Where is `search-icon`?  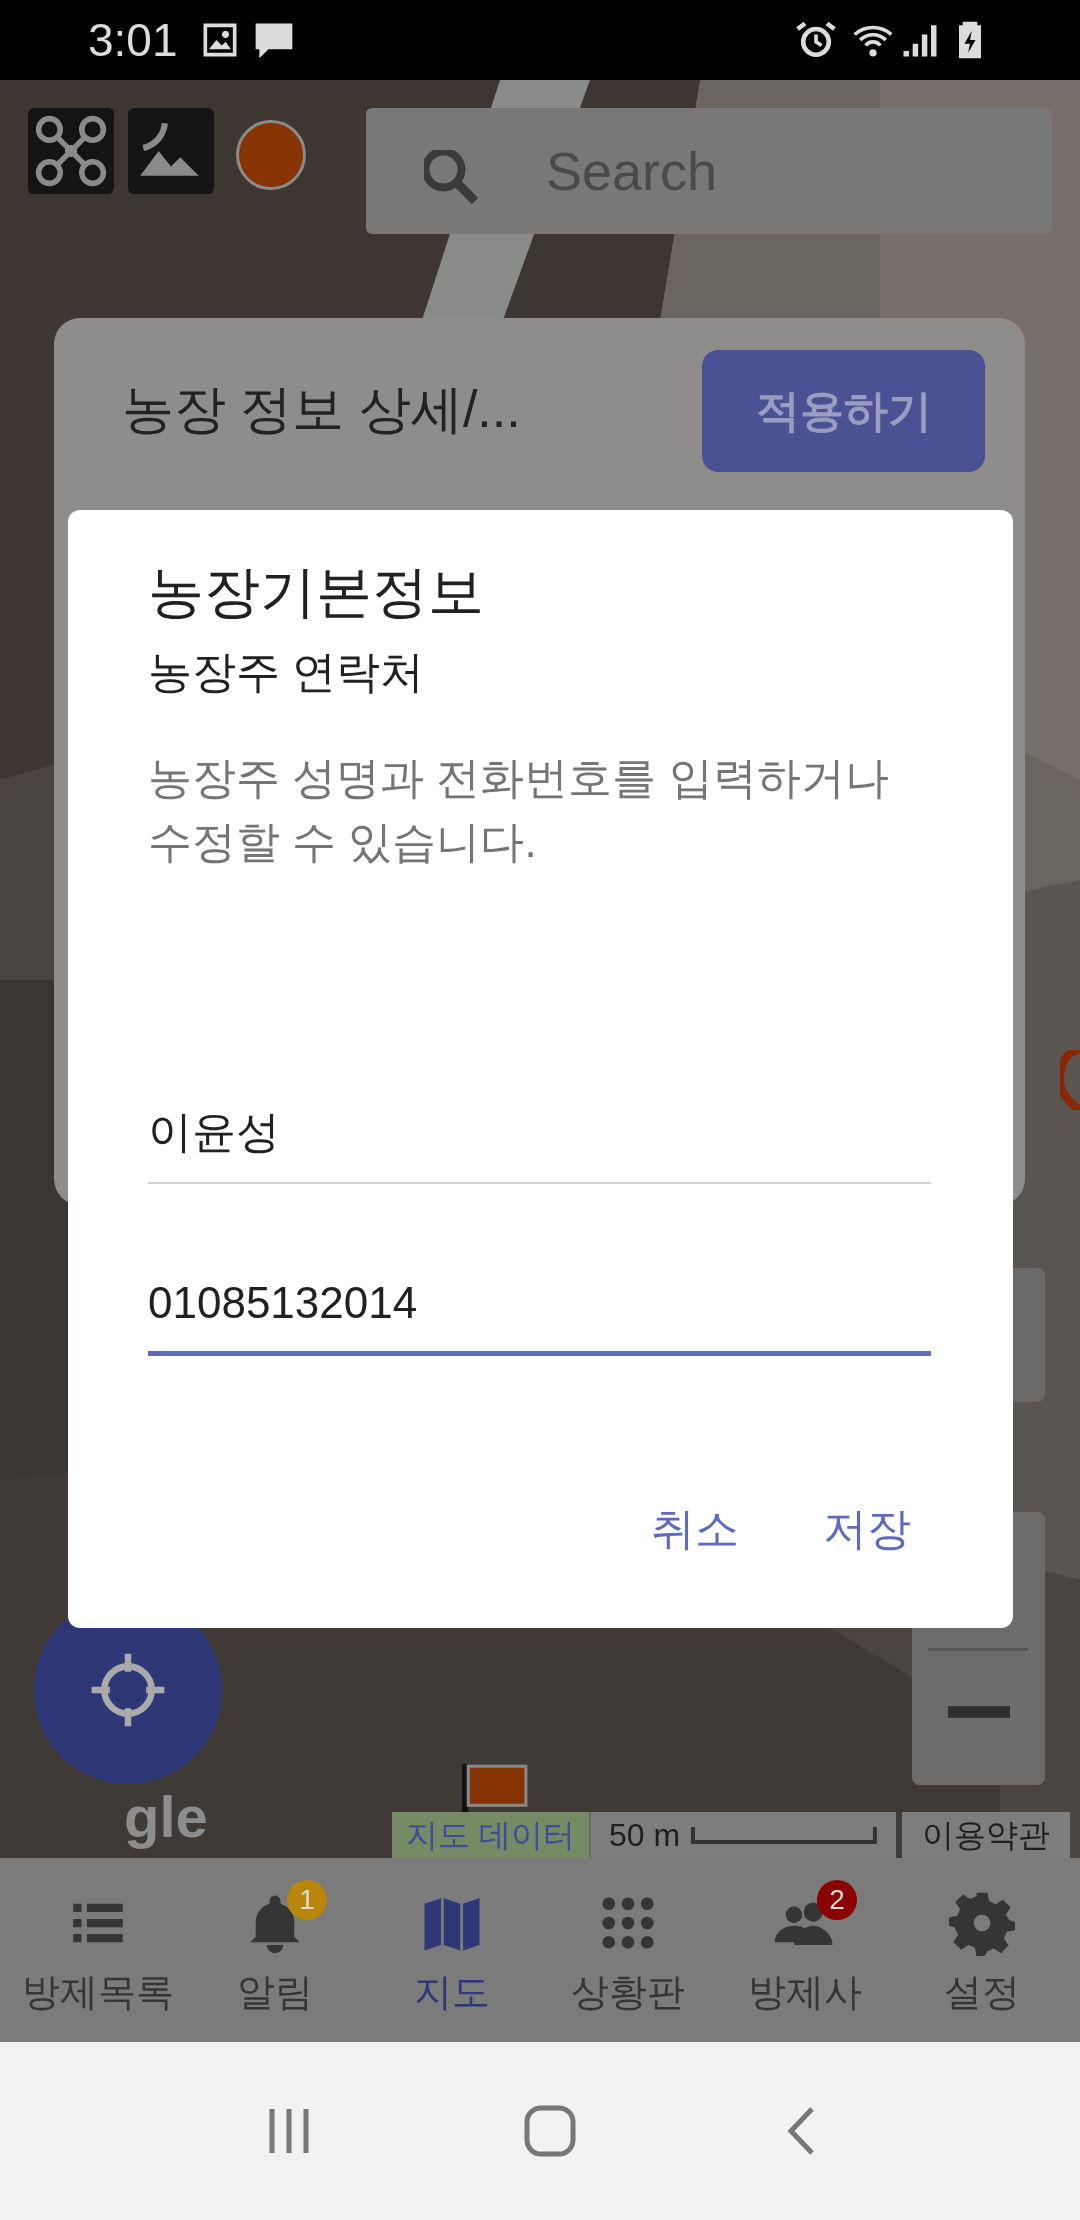 search-icon is located at coordinates (451, 177).